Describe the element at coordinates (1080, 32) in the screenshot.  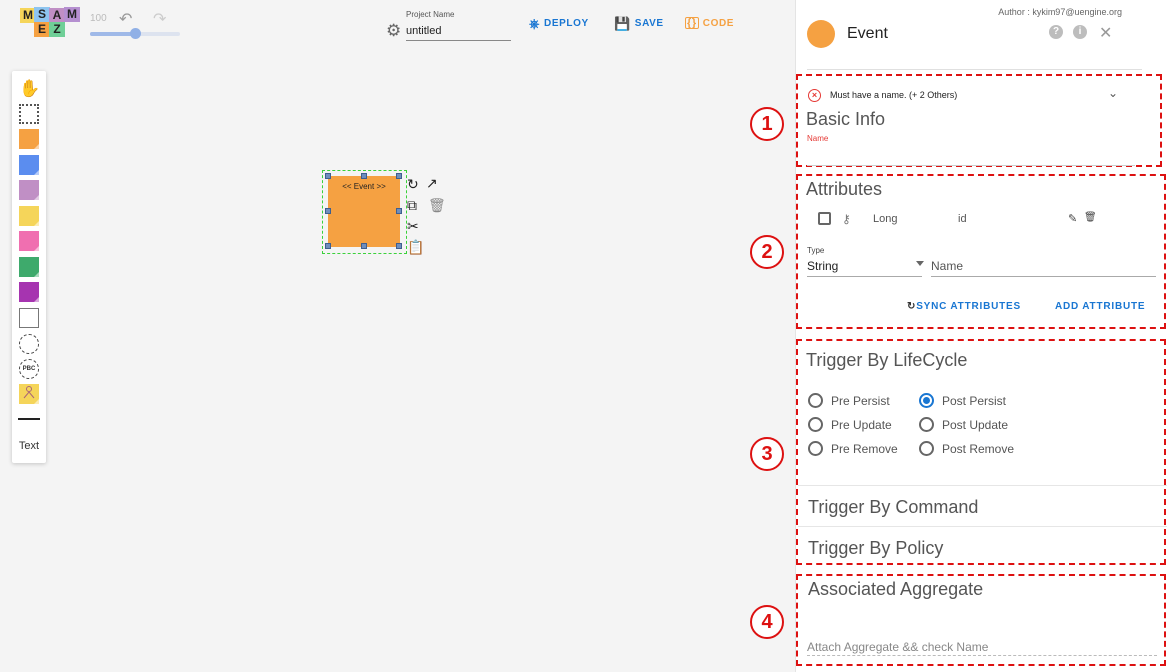
I see `info-icon: i` at that location.